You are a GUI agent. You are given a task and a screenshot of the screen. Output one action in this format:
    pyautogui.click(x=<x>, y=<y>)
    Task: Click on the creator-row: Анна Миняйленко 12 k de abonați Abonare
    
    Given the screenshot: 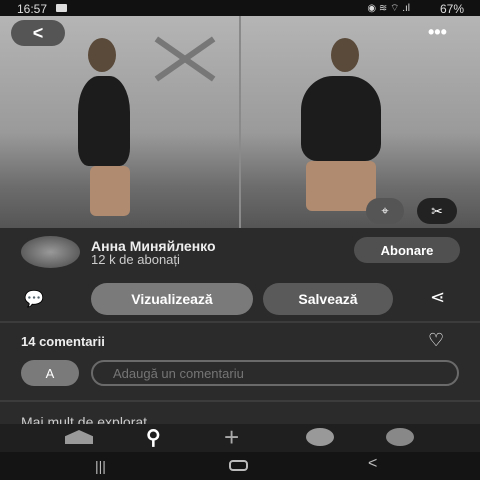 What is the action you would take?
    pyautogui.click(x=240, y=254)
    